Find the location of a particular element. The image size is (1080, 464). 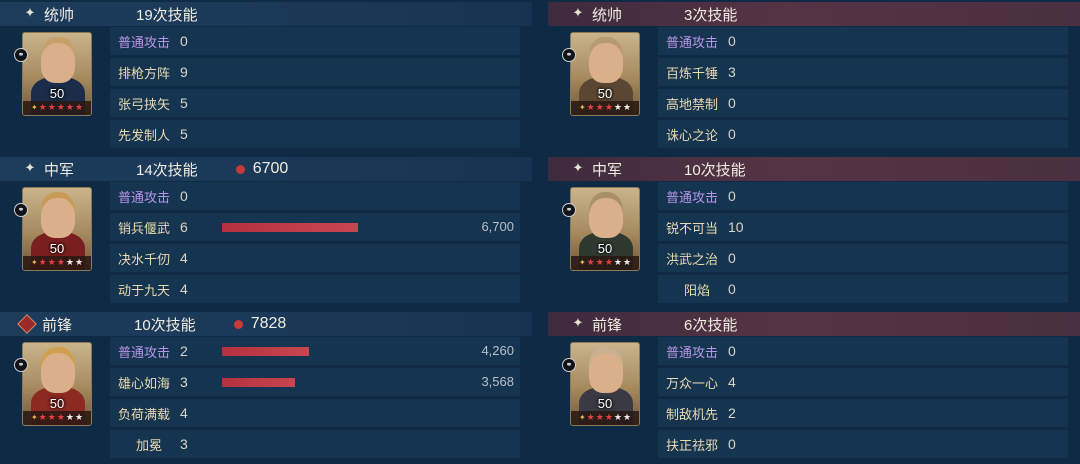

skill-name: 阳焰 is located at coordinates (696, 290).